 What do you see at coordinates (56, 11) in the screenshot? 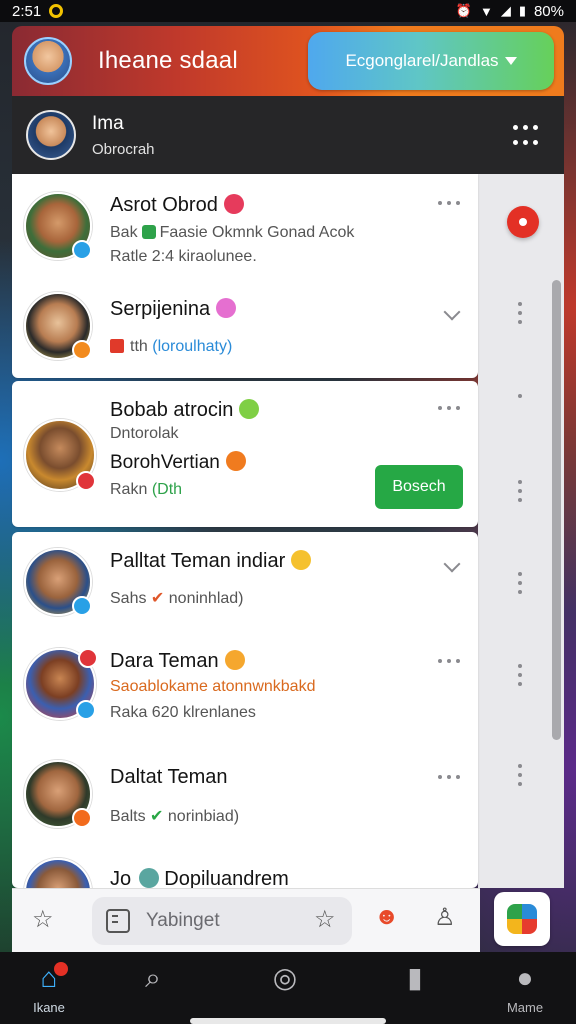
I see `app-notification-icon` at bounding box center [56, 11].